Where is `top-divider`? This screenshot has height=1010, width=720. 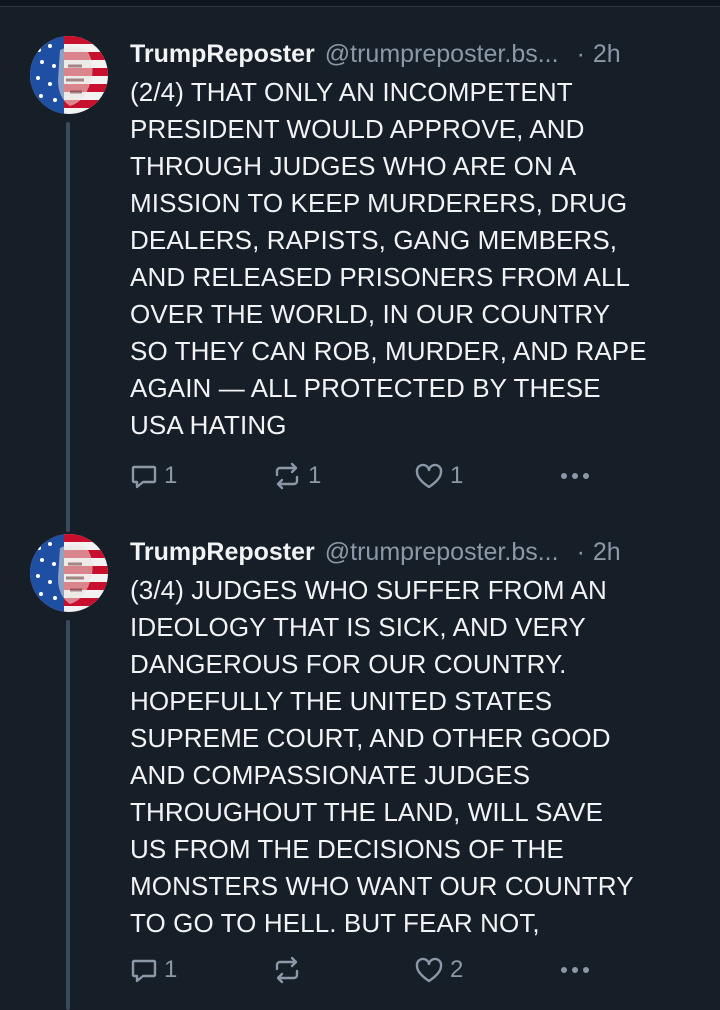 top-divider is located at coordinates (360, 3).